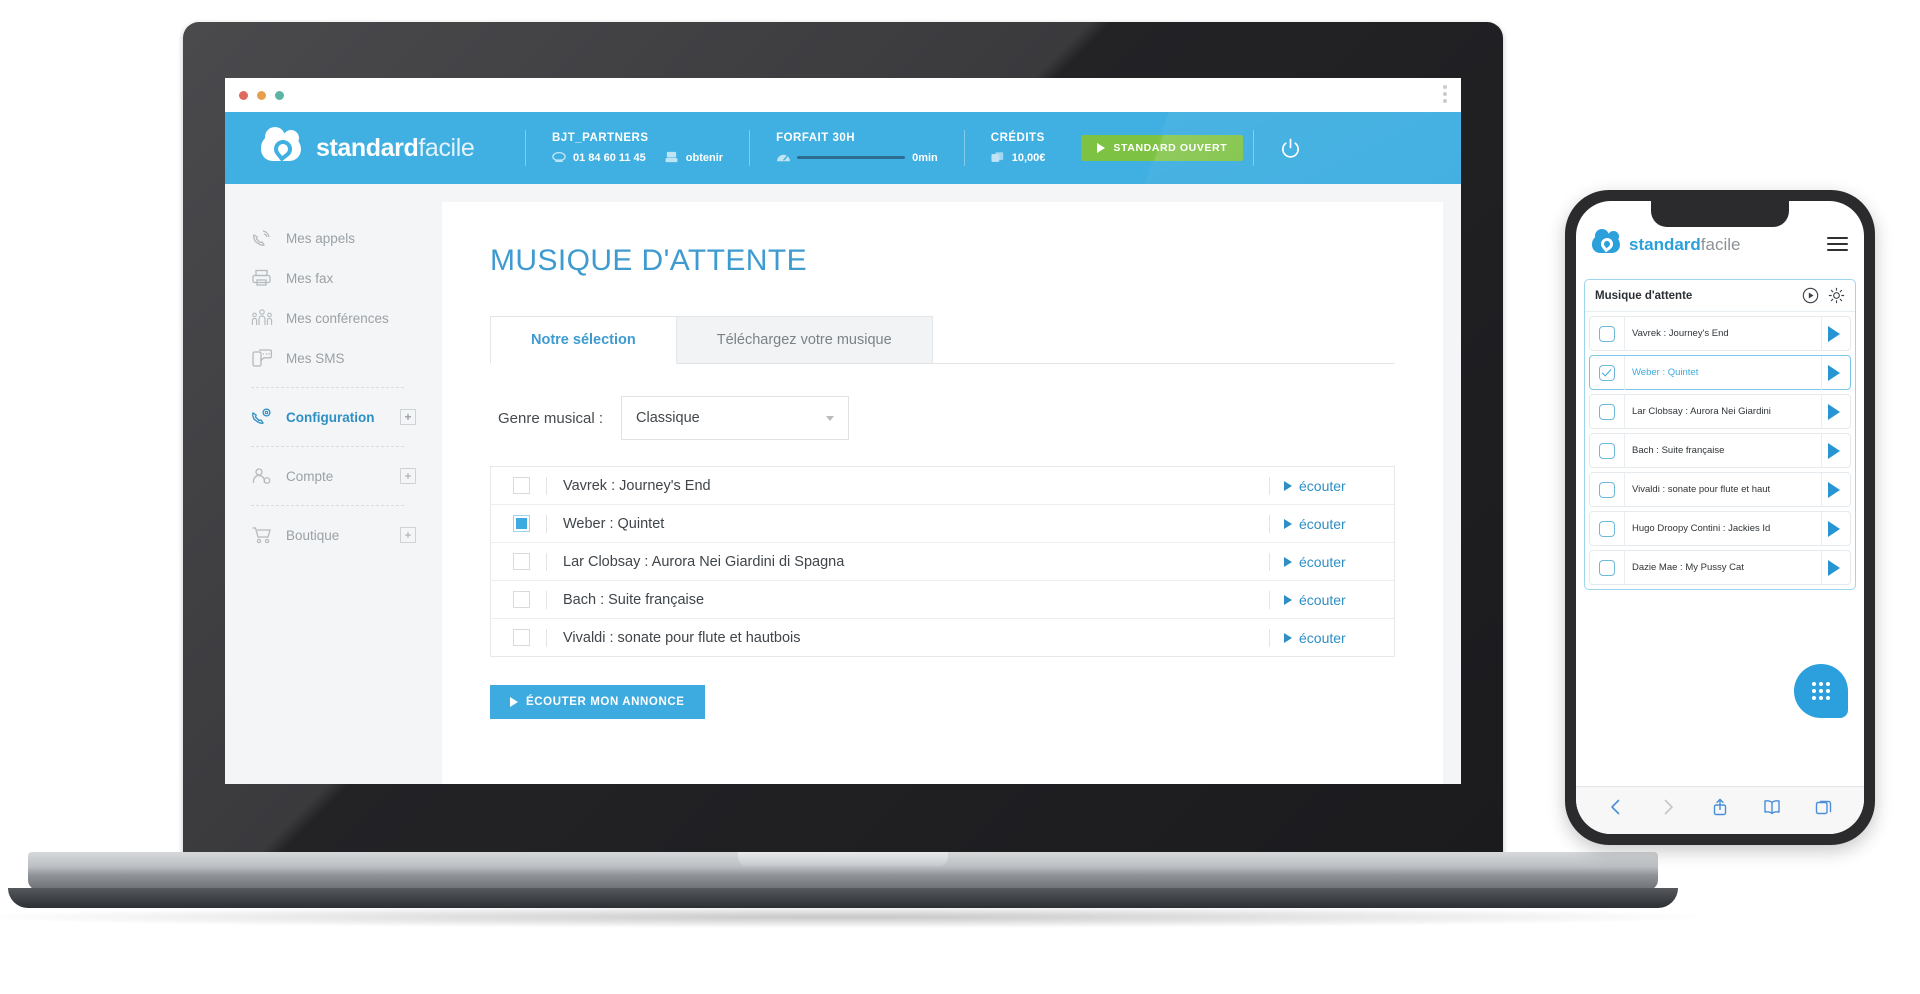 This screenshot has width=1920, height=994. What do you see at coordinates (1720, 214) in the screenshot?
I see `phone-notch` at bounding box center [1720, 214].